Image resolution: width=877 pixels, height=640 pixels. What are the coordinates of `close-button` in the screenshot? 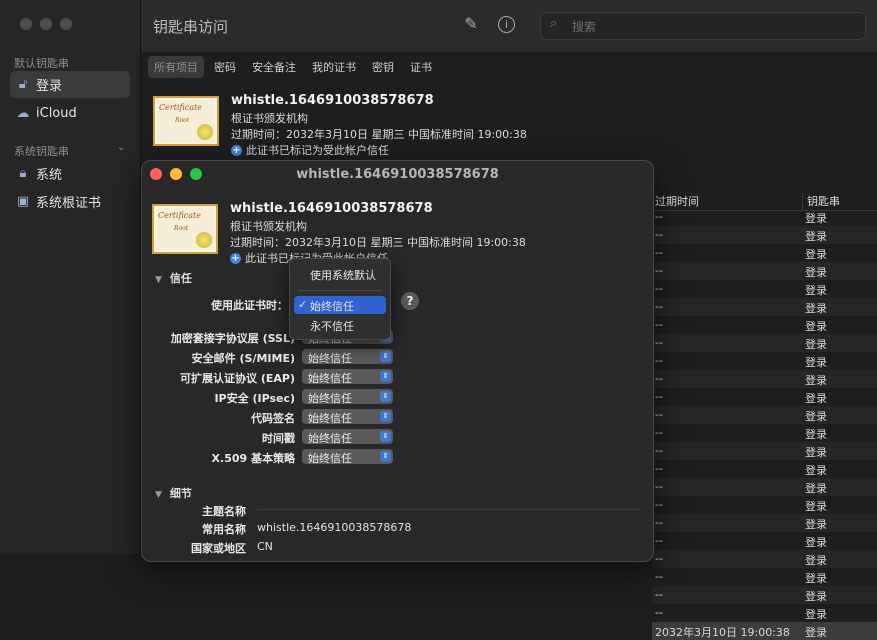 It's located at (26, 24).